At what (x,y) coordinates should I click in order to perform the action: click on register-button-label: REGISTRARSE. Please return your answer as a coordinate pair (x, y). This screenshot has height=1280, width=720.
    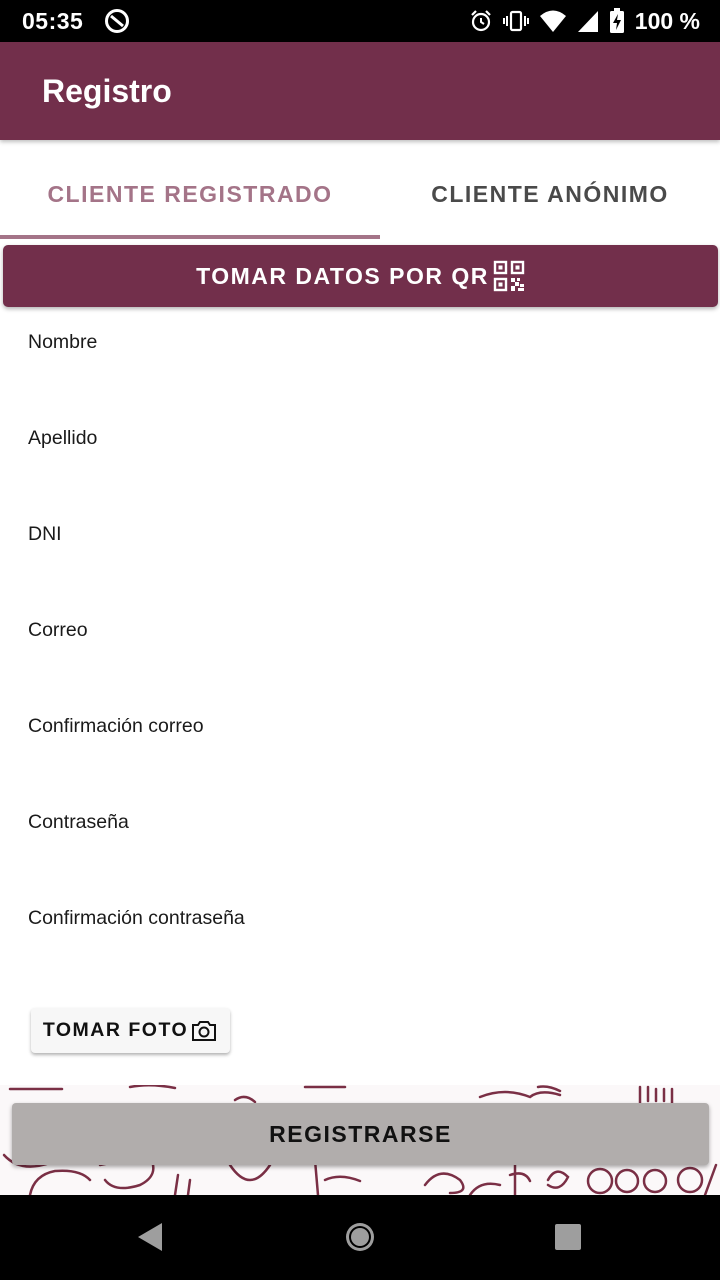
    Looking at the image, I should click on (360, 1133).